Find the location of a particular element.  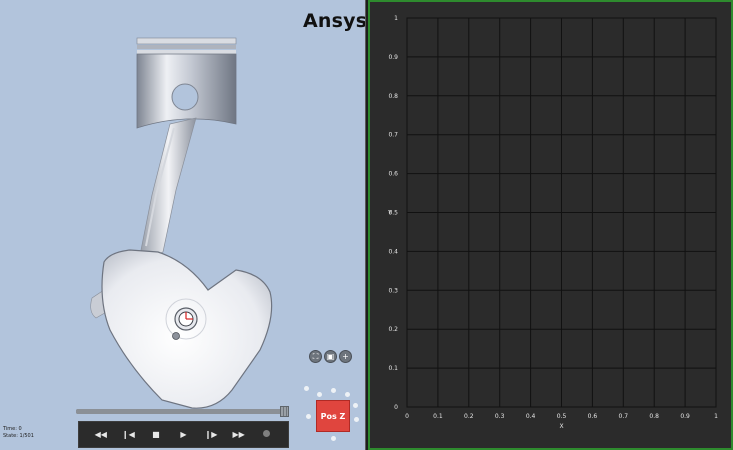

x-tick-label: 0.4 is located at coordinates (531, 416).